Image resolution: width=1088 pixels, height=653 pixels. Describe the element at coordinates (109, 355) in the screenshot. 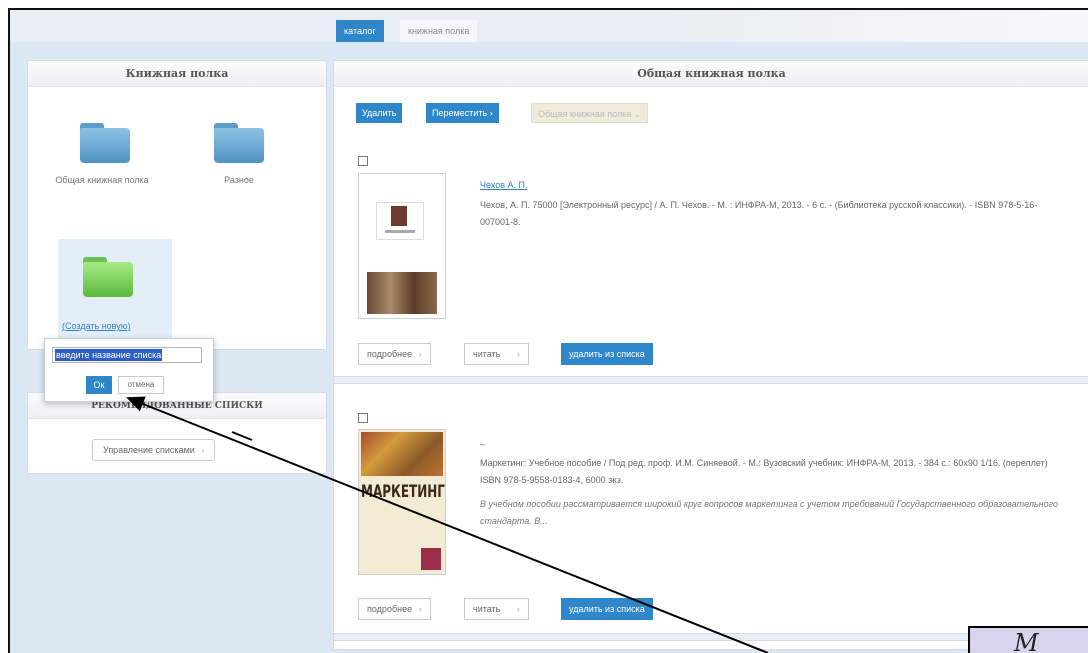

I see `list-name-input-value: введите название списка` at that location.